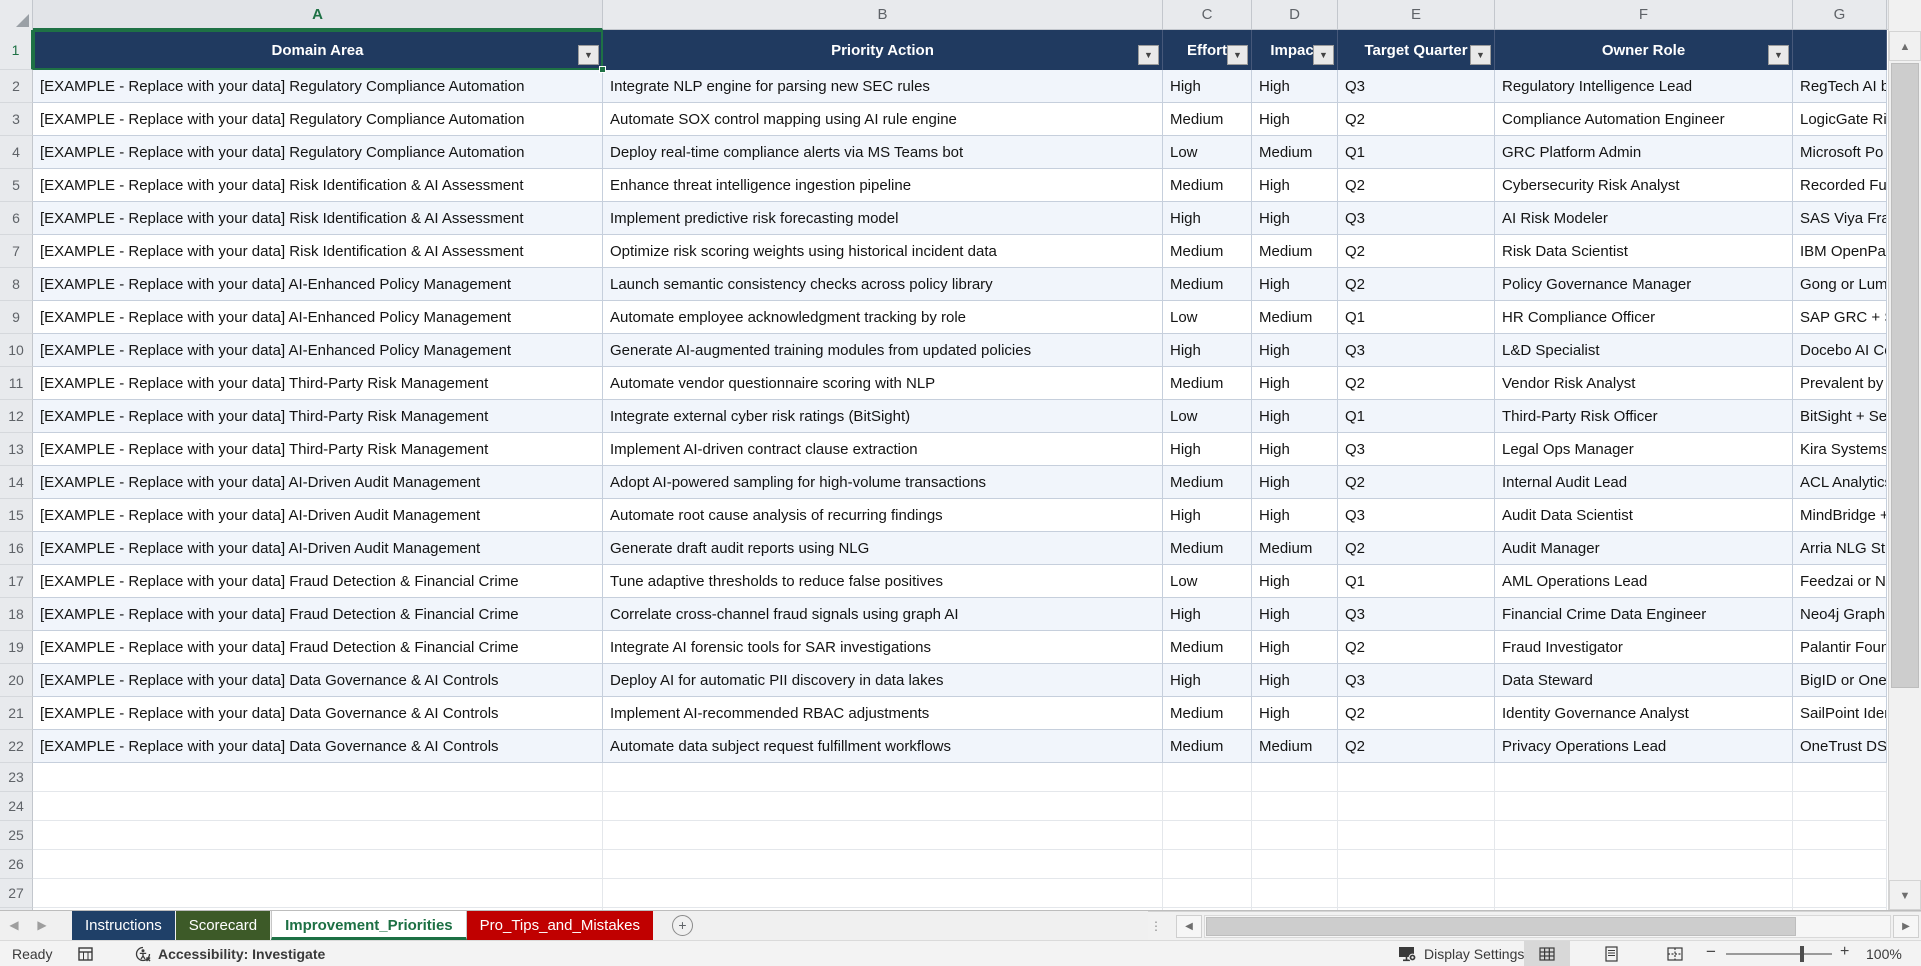  I want to click on new-sheet-button: +, so click(682, 925).